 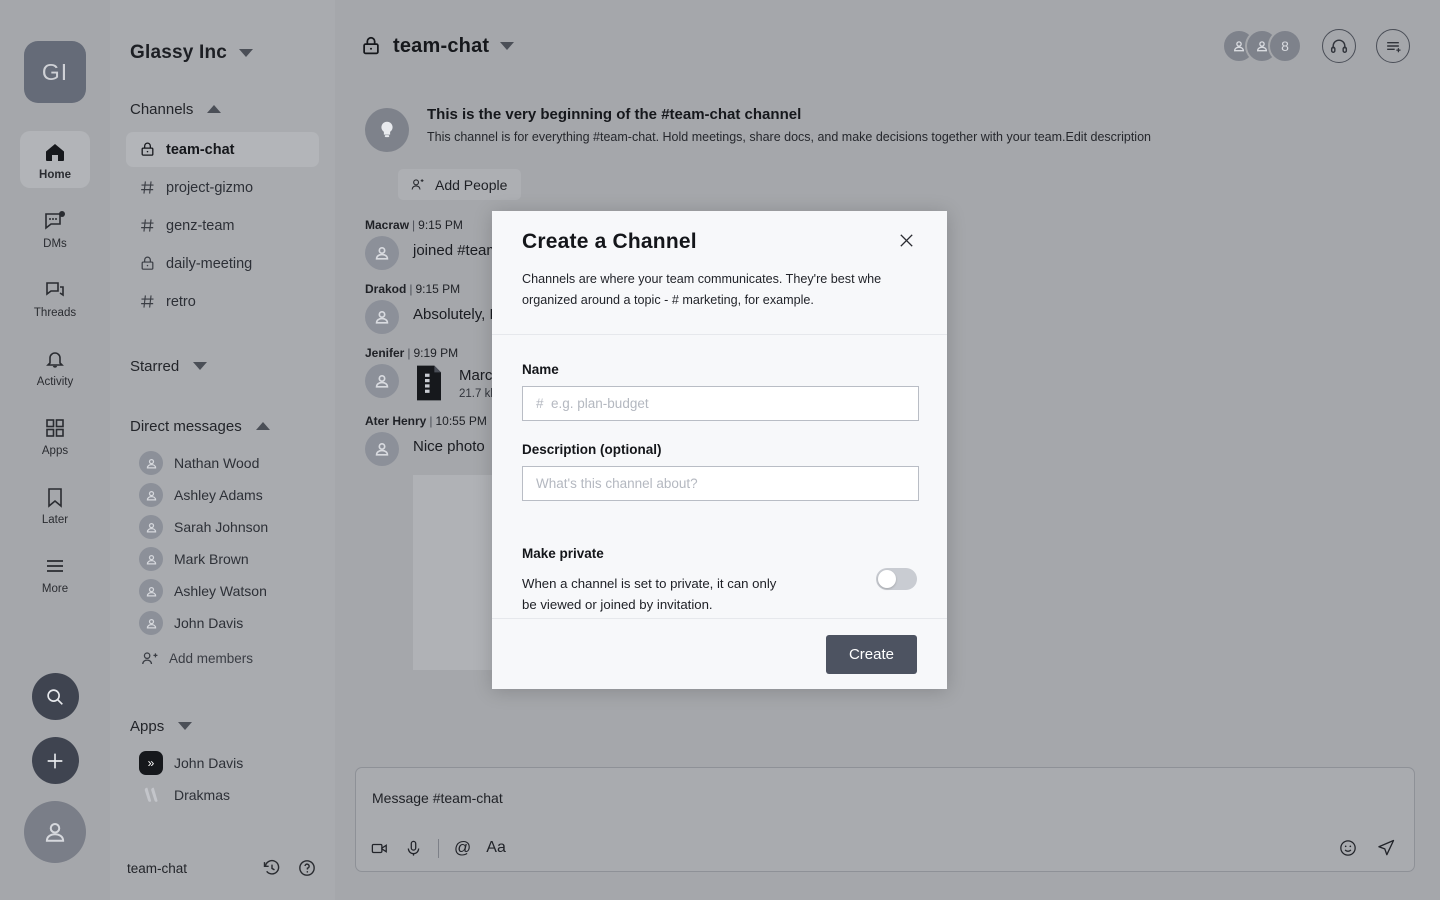 What do you see at coordinates (222, 301) in the screenshot?
I see `sidebar-channel-retro: retro` at bounding box center [222, 301].